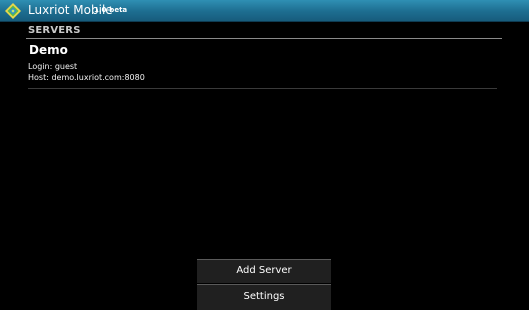 This screenshot has height=310, width=529. What do you see at coordinates (264, 271) in the screenshot?
I see `add-server-menu-item: Add Server` at bounding box center [264, 271].